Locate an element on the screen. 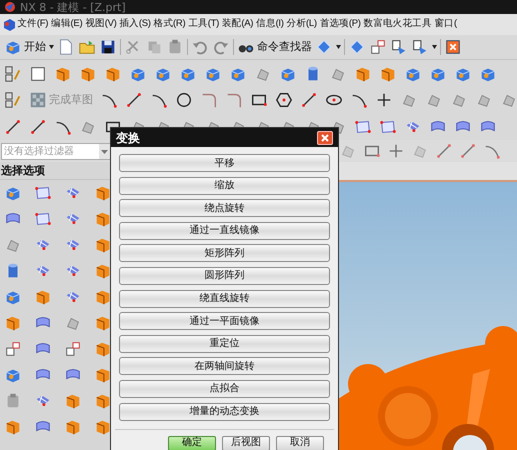 The image size is (517, 450). transform-option-button: 圆形阵列 is located at coordinates (224, 275).